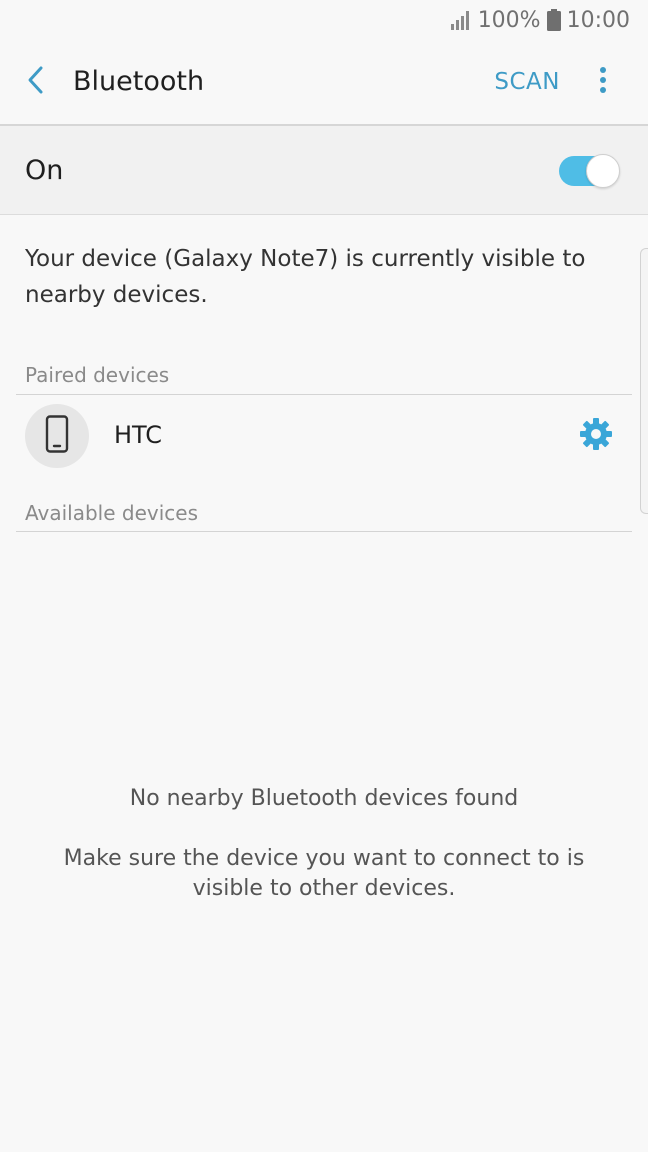 Image resolution: width=648 pixels, height=1152 pixels. What do you see at coordinates (603, 171) in the screenshot?
I see `toggle-thumb` at bounding box center [603, 171].